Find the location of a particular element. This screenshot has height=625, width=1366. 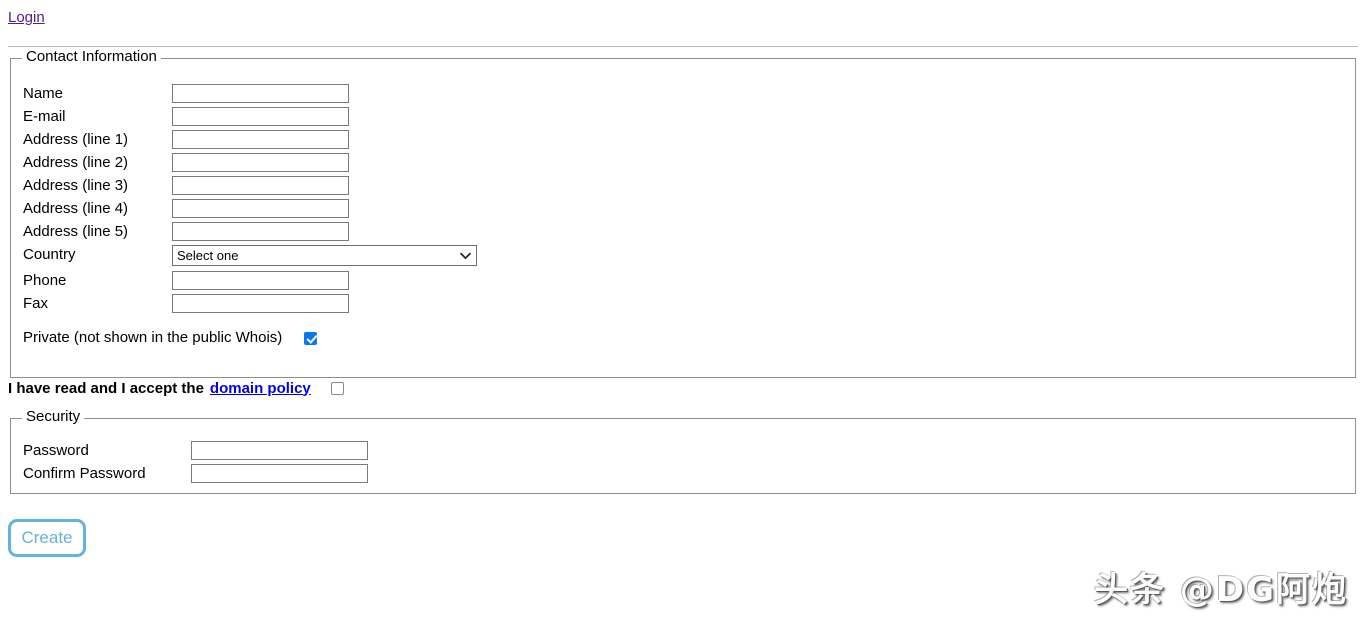

confirm-password-input is located at coordinates (279, 473).